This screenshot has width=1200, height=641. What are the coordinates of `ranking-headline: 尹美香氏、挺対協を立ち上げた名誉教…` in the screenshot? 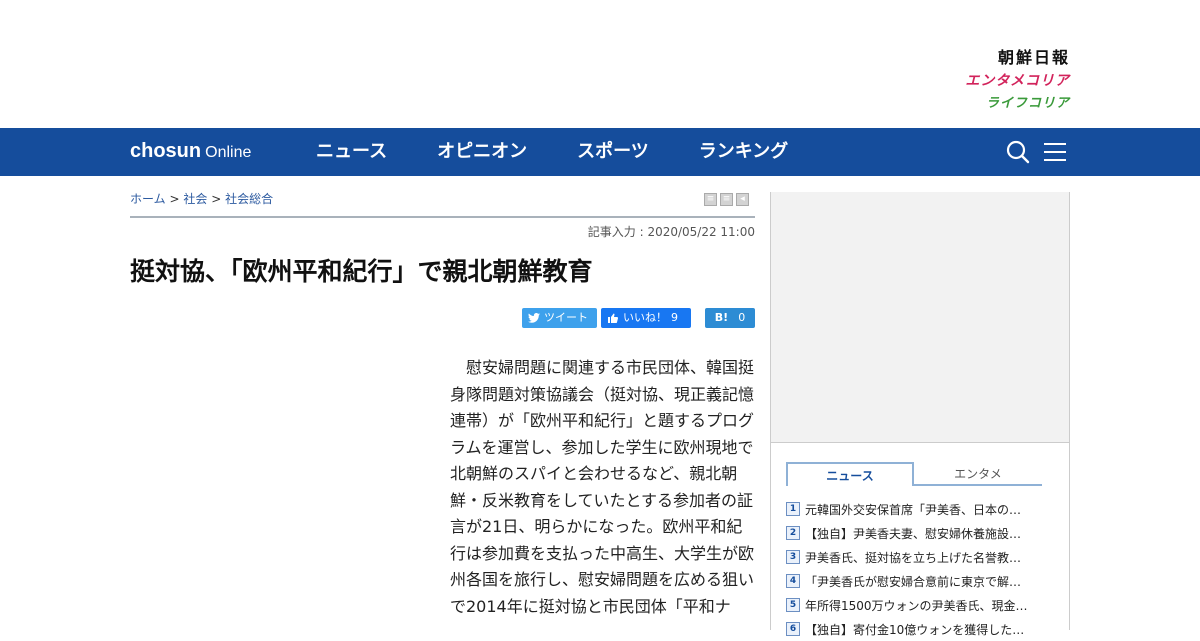 It's located at (913, 557).